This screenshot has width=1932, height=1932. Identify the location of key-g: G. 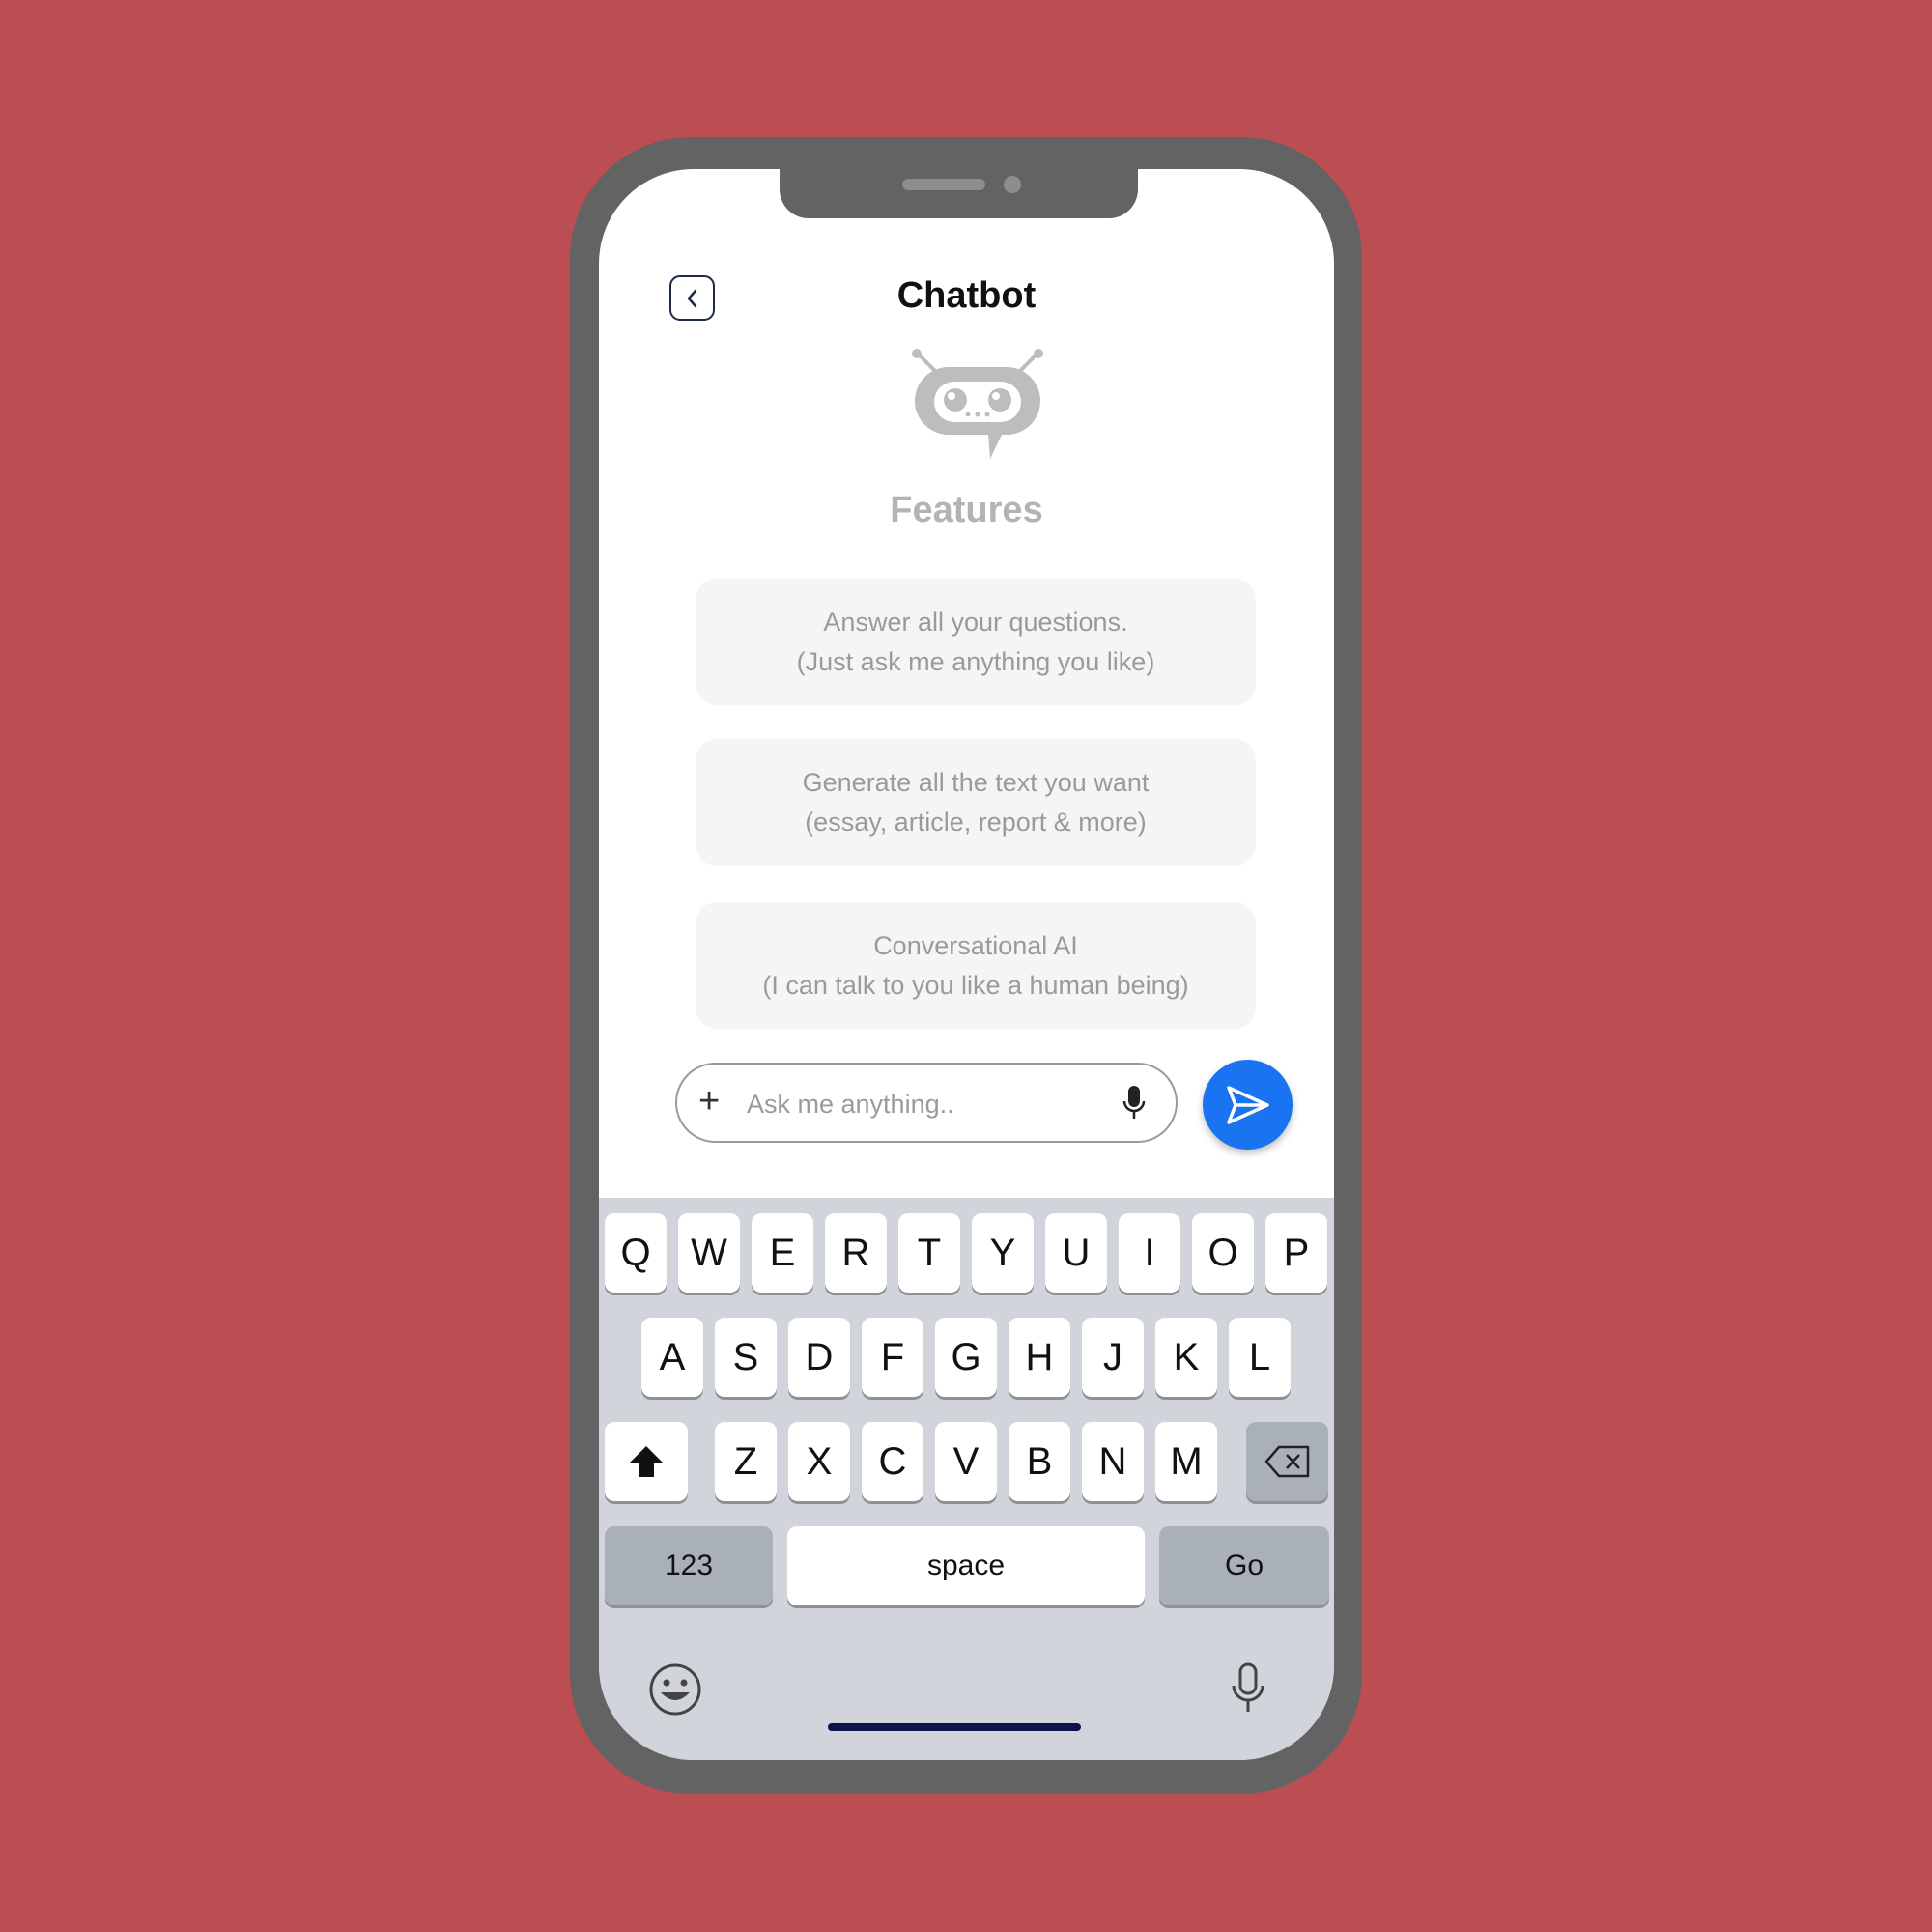
(966, 1357).